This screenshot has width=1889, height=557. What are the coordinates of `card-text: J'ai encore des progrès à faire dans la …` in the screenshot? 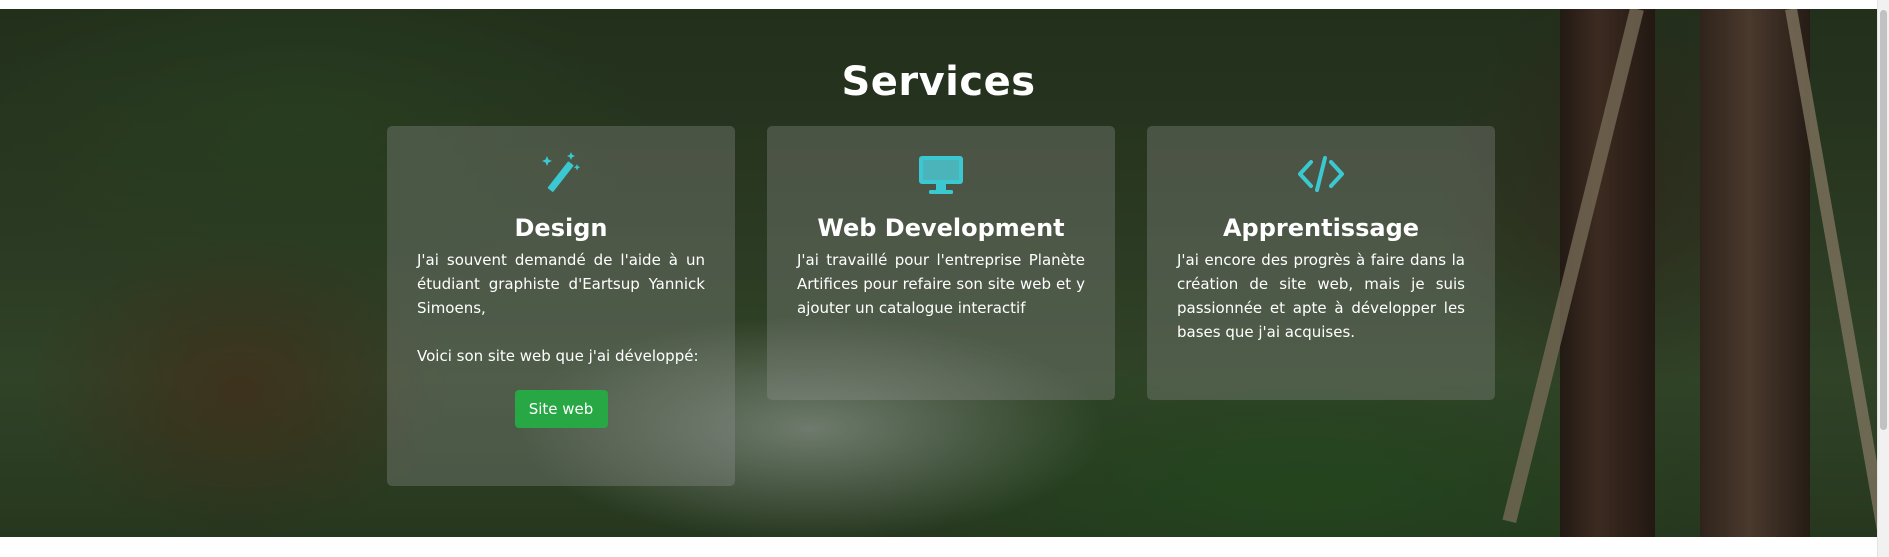 It's located at (1321, 296).